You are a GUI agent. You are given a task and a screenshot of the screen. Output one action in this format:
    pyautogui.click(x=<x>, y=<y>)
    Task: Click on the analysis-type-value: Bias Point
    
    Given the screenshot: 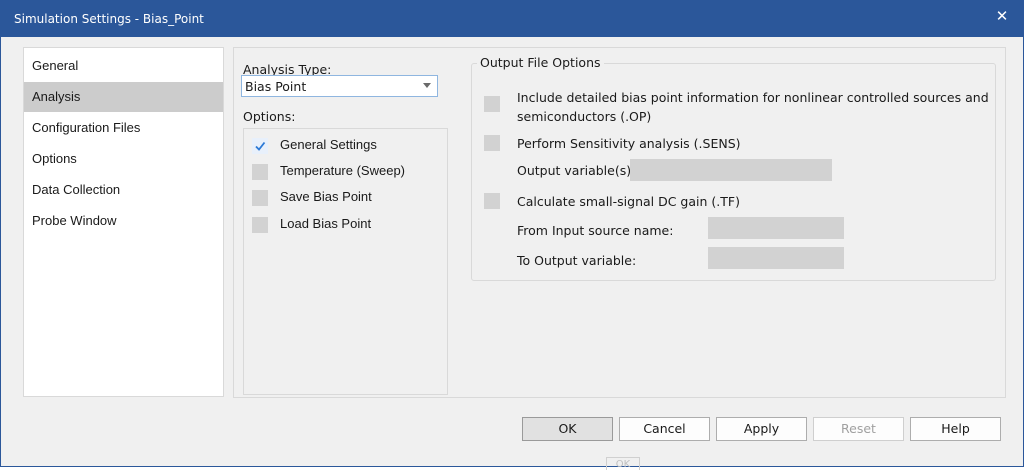 What is the action you would take?
    pyautogui.click(x=276, y=86)
    